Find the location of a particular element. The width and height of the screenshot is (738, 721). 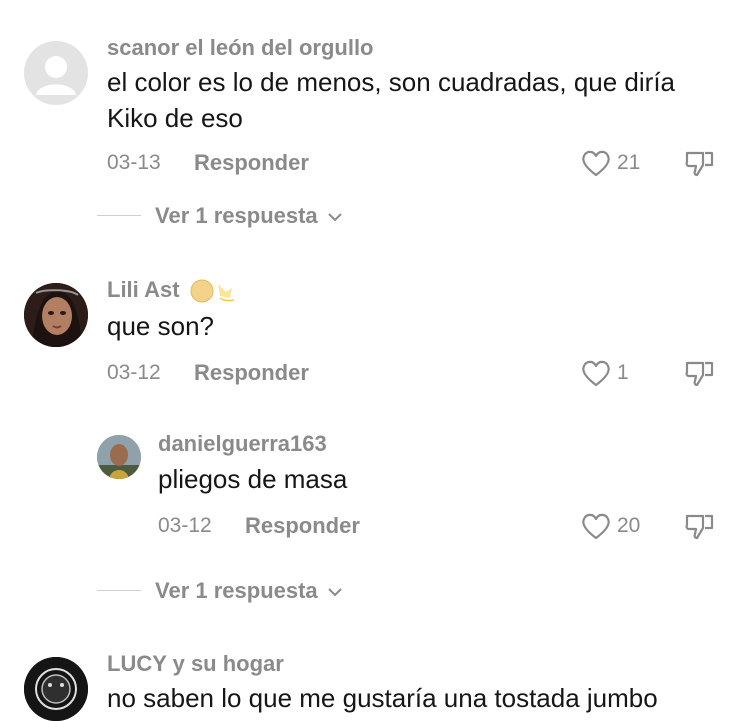

comment-text: que son? is located at coordinates (160, 326).